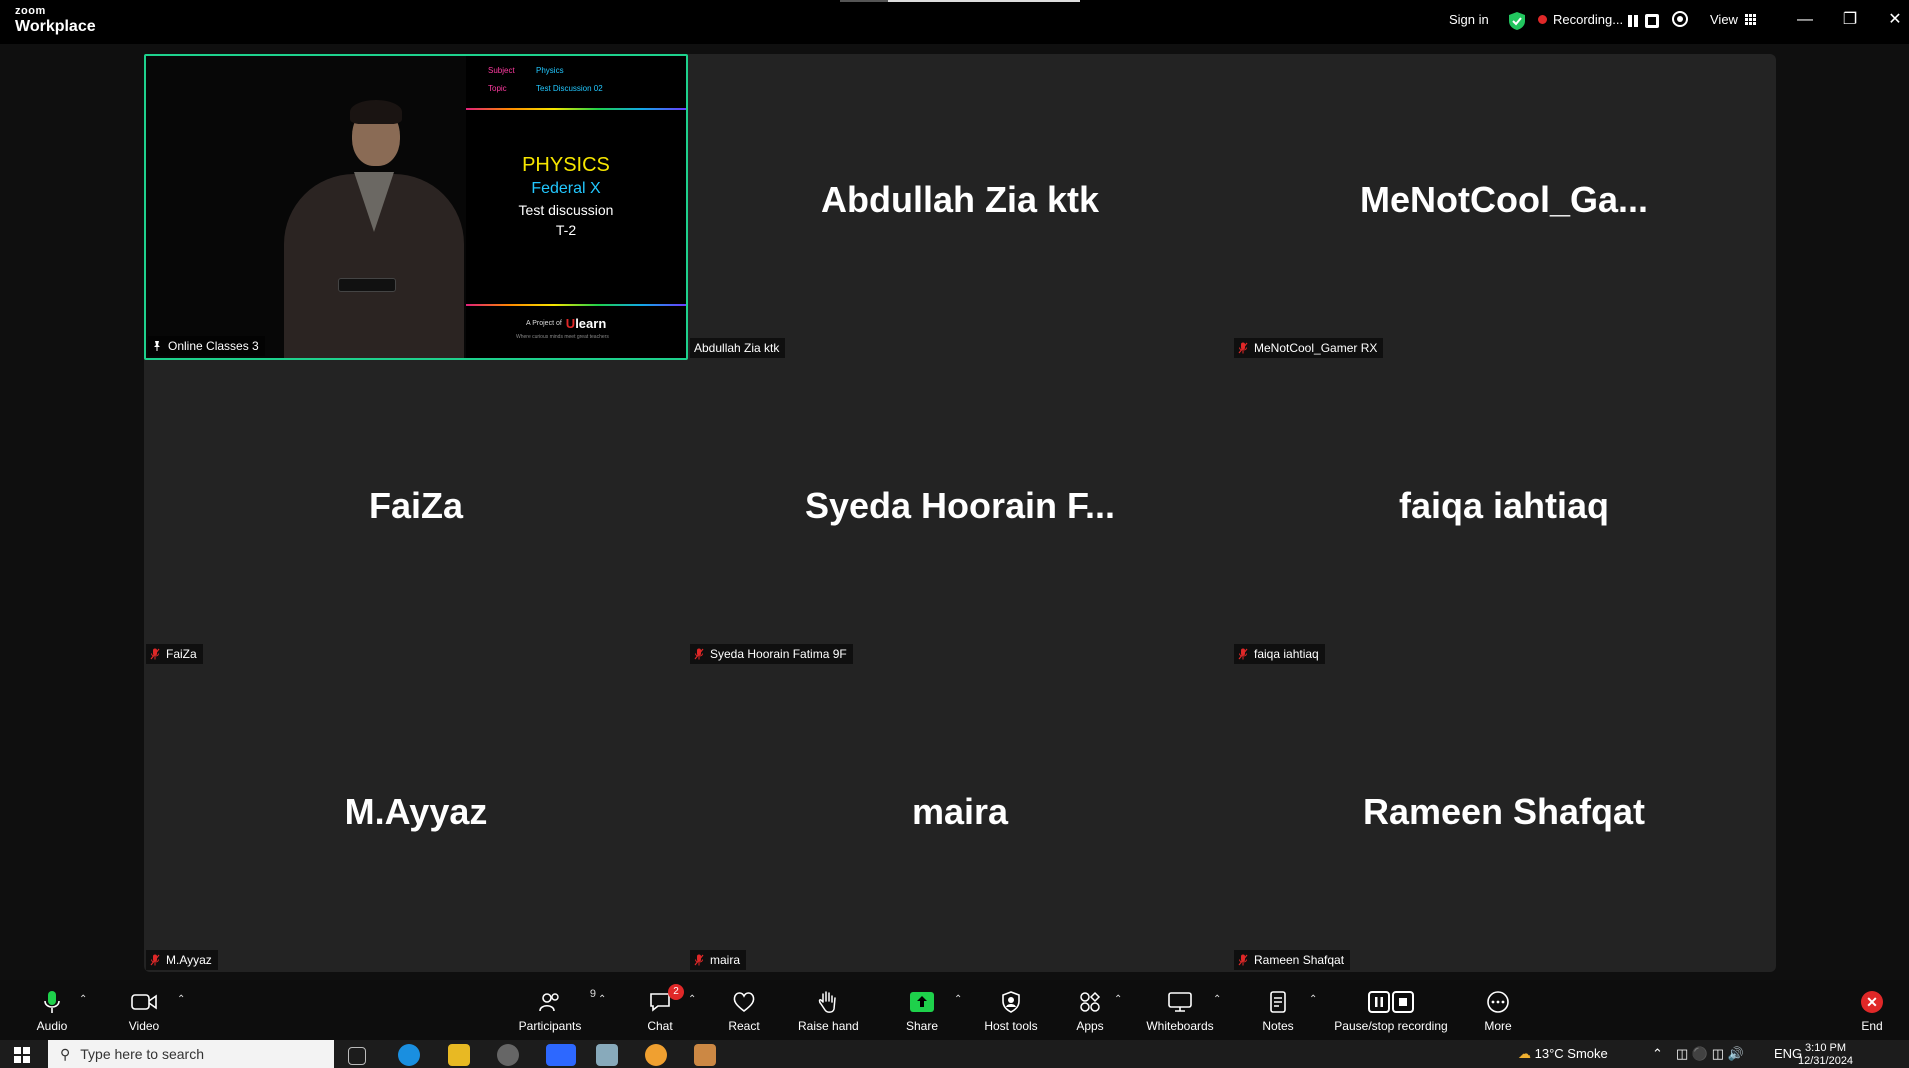  Describe the element at coordinates (744, 1010) in the screenshot. I see `react-button: React` at that location.